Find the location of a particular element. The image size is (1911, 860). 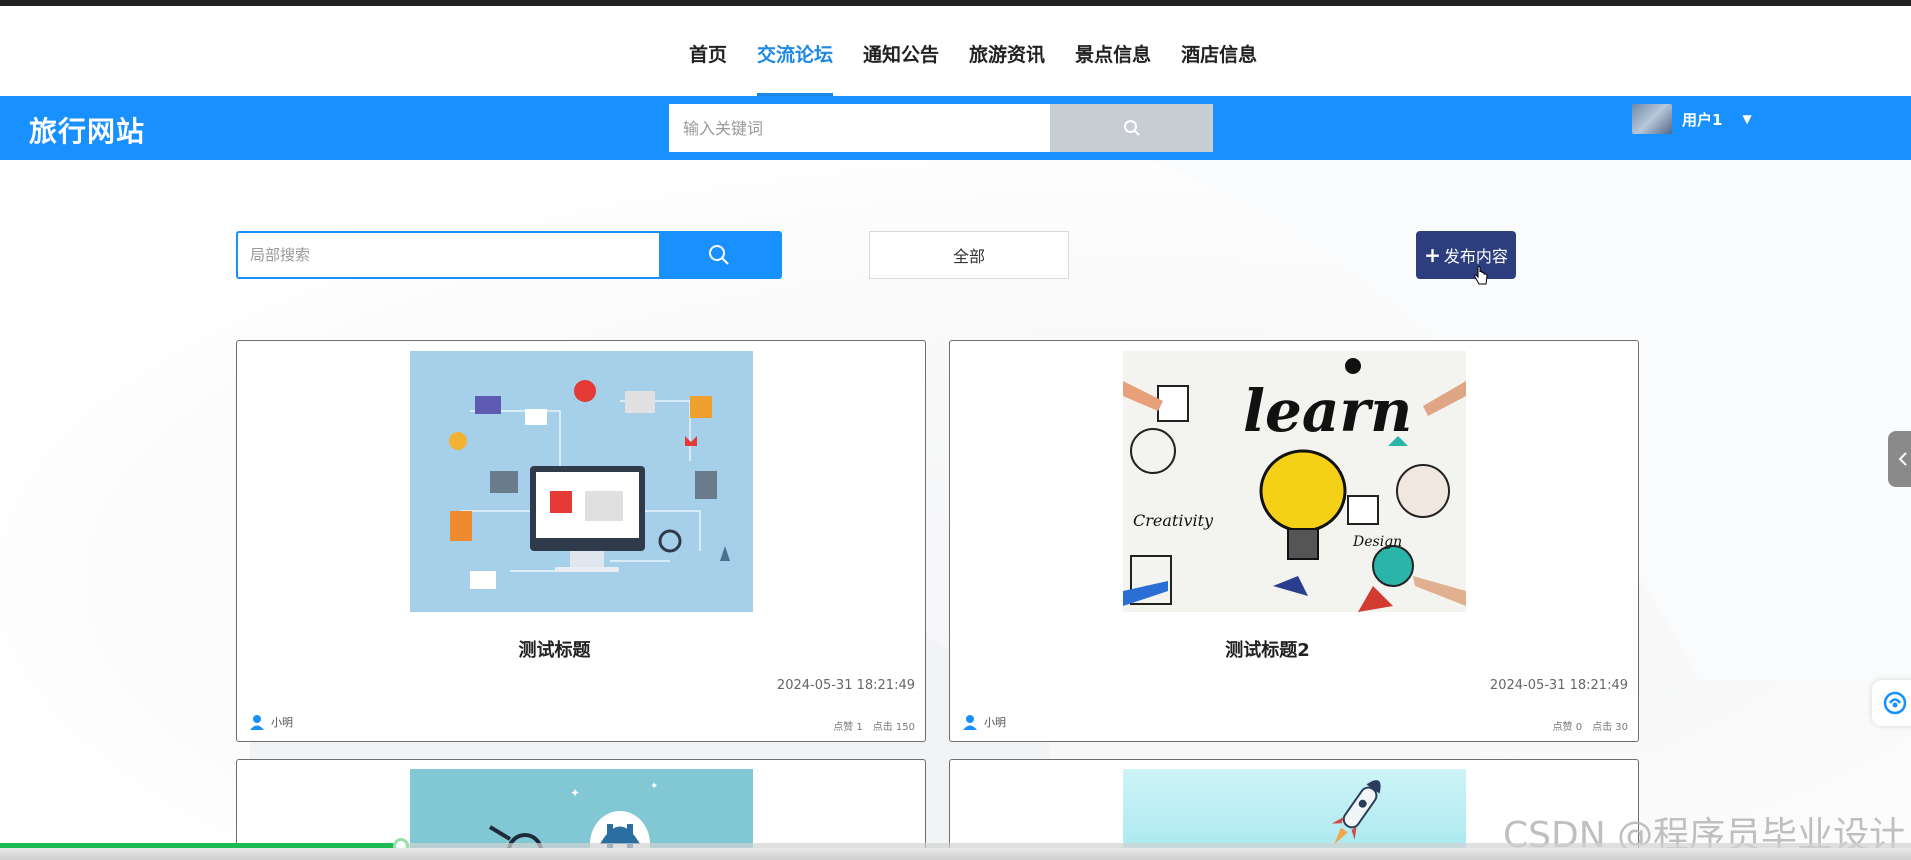

chevron-down-icon: ▼ is located at coordinates (1747, 119).